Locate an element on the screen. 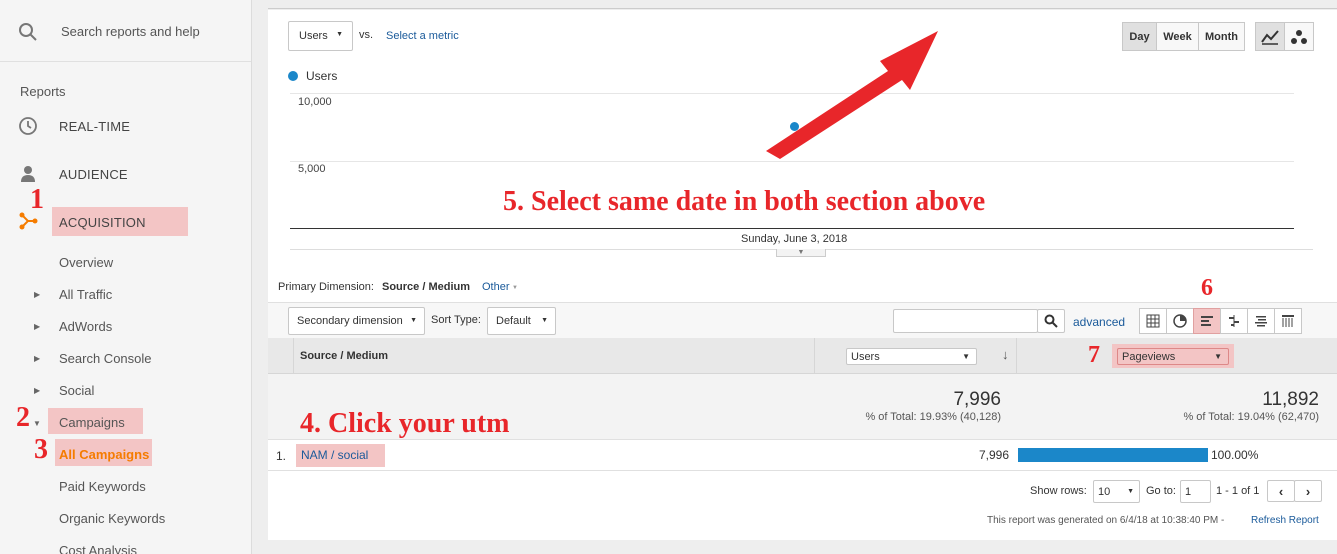  users-column-select-value: Users is located at coordinates (865, 356).